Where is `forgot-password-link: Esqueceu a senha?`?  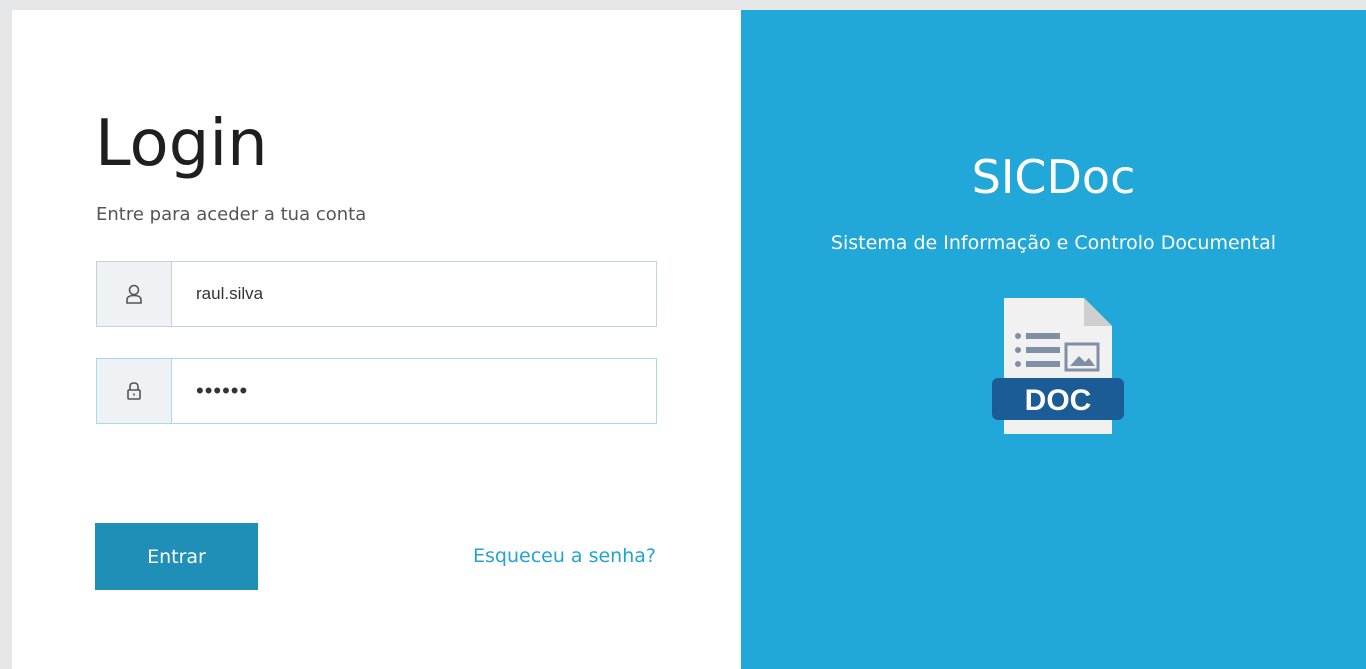 forgot-password-link: Esqueceu a senha? is located at coordinates (564, 556).